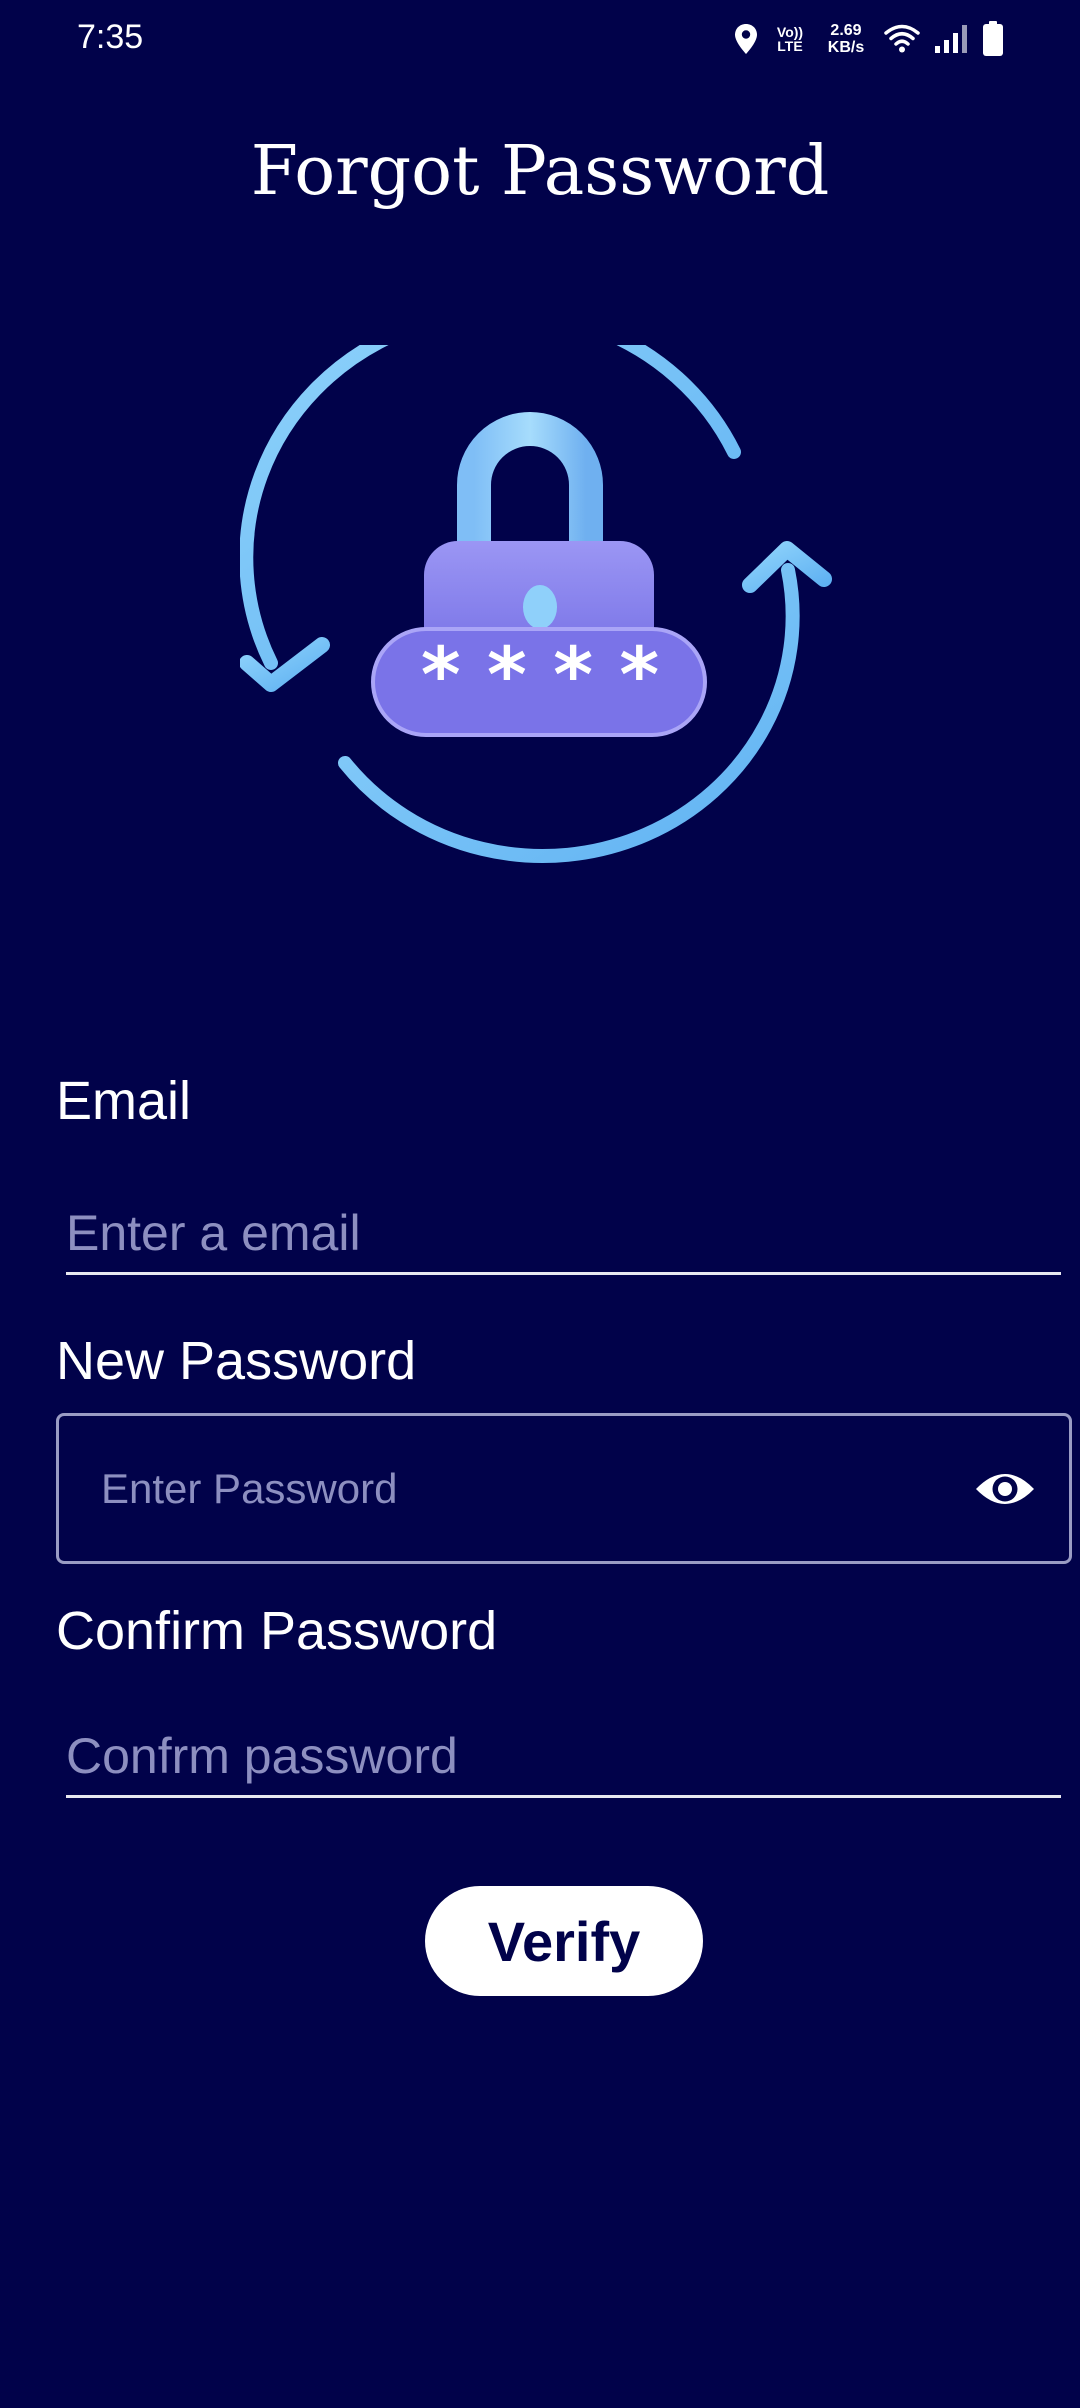 The height and width of the screenshot is (2408, 1080). What do you see at coordinates (790, 32) in the screenshot?
I see `volte-label: Vo))` at bounding box center [790, 32].